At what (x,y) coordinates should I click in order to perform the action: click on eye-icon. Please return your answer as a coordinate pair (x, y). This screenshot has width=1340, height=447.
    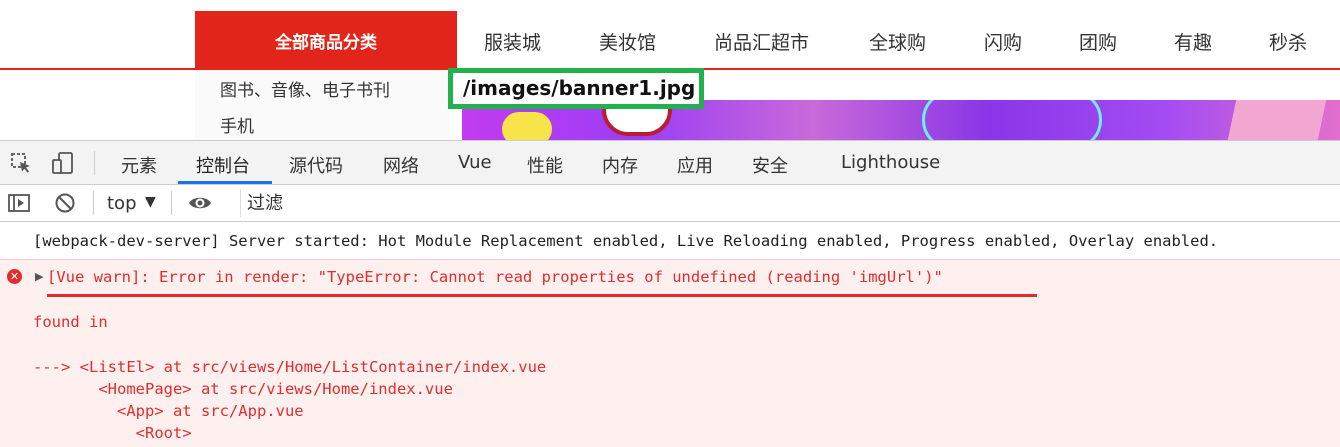
    Looking at the image, I should click on (200, 203).